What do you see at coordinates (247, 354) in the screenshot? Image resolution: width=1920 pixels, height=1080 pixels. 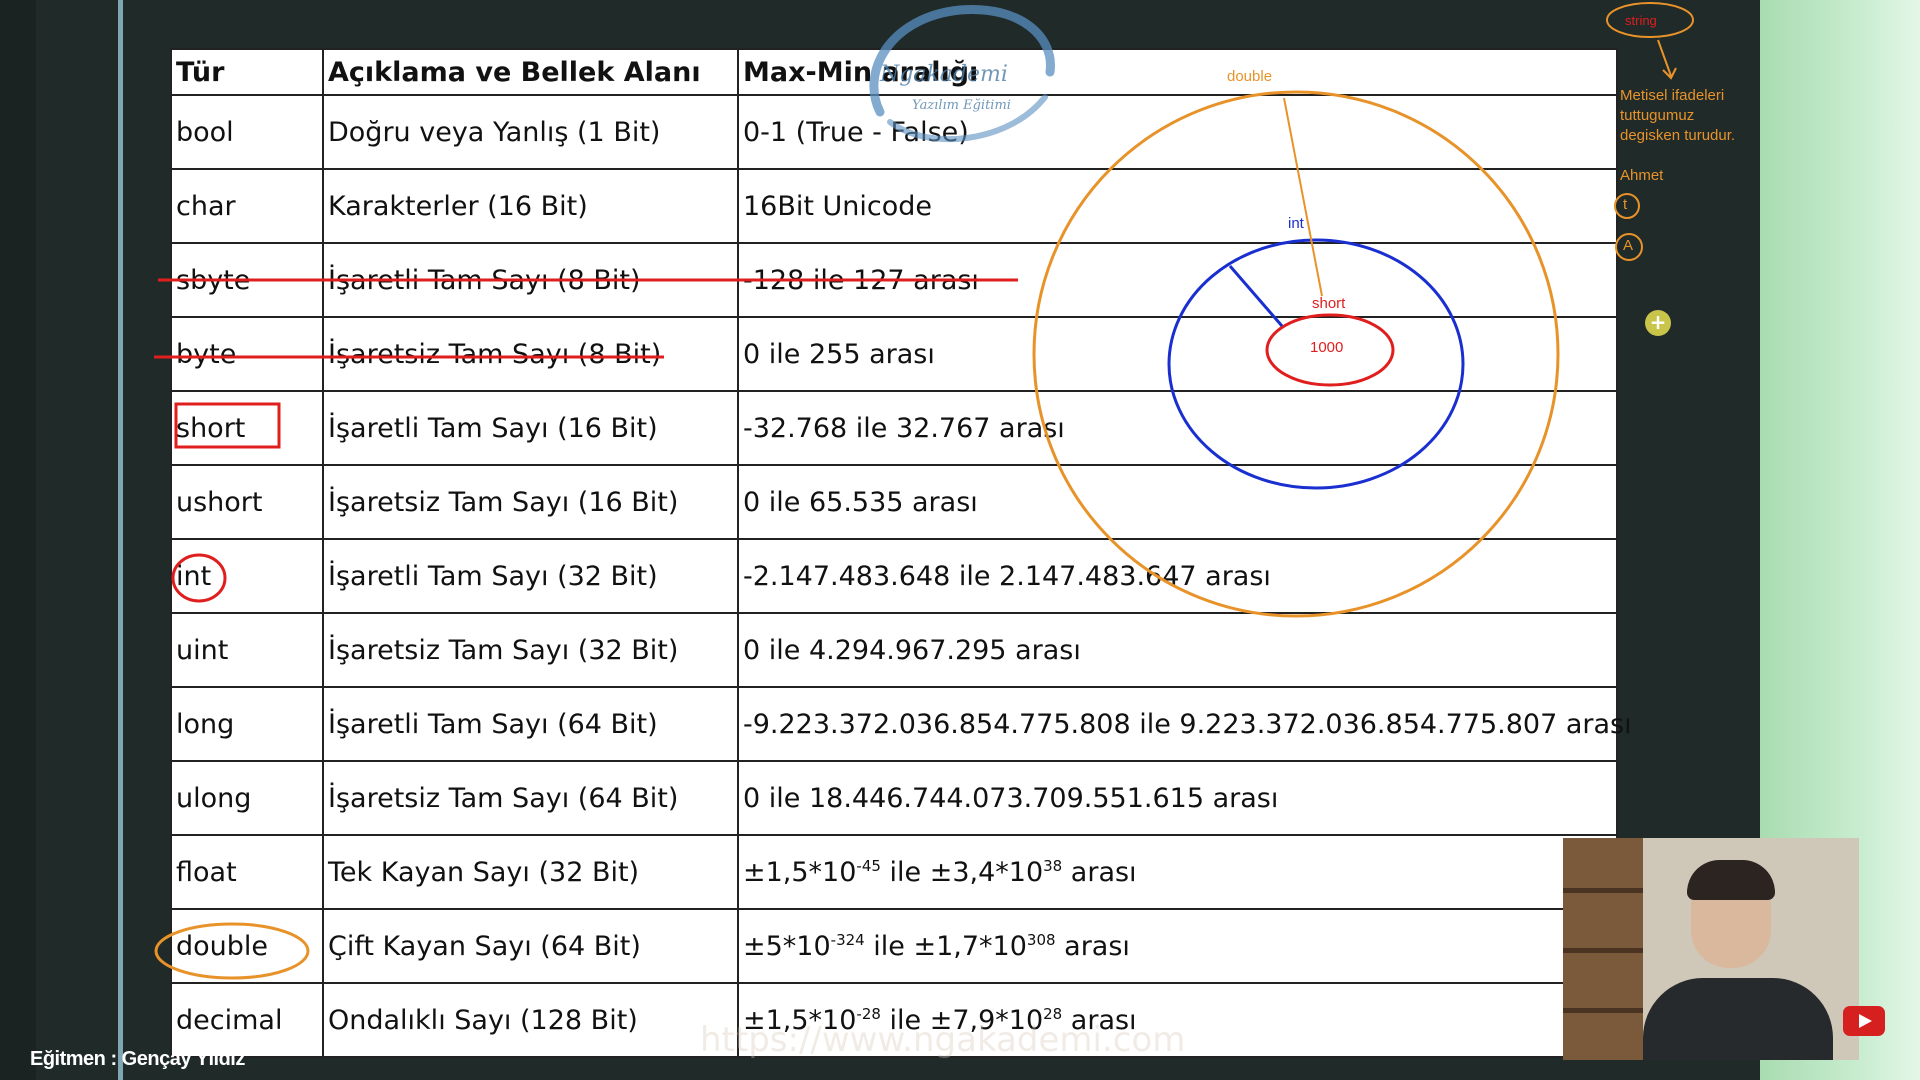 I see `type-cell: byte` at bounding box center [247, 354].